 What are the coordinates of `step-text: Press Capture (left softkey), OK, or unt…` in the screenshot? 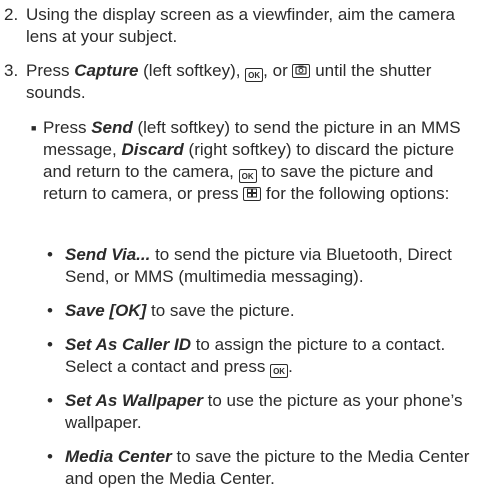 It's located at (229, 81).